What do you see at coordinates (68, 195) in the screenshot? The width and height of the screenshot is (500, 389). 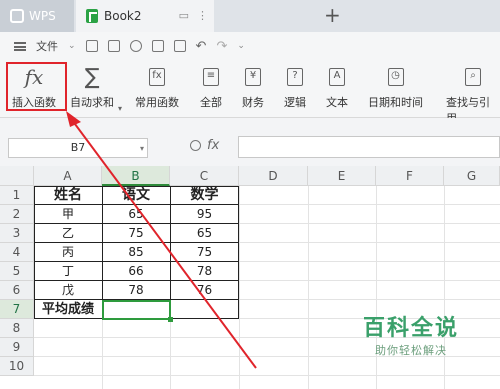 I see `header-cell: 姓名` at bounding box center [68, 195].